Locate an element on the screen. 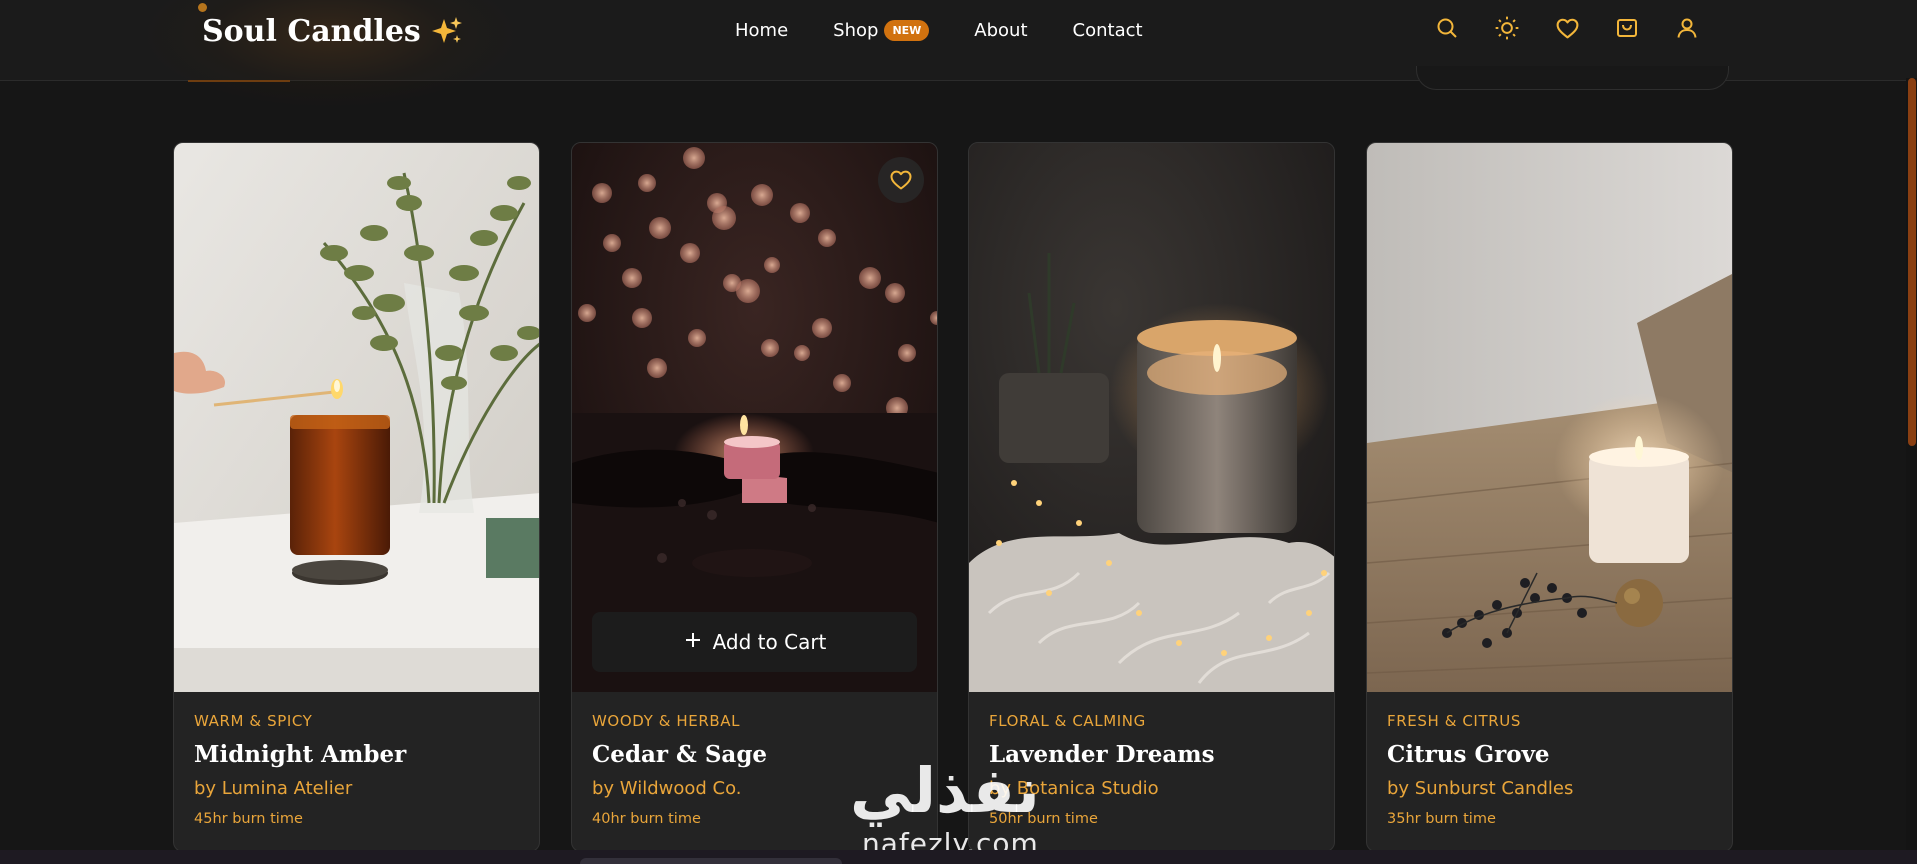 This screenshot has height=864, width=1917. main-nav: Home Shop NEW About Contact is located at coordinates (939, 30).